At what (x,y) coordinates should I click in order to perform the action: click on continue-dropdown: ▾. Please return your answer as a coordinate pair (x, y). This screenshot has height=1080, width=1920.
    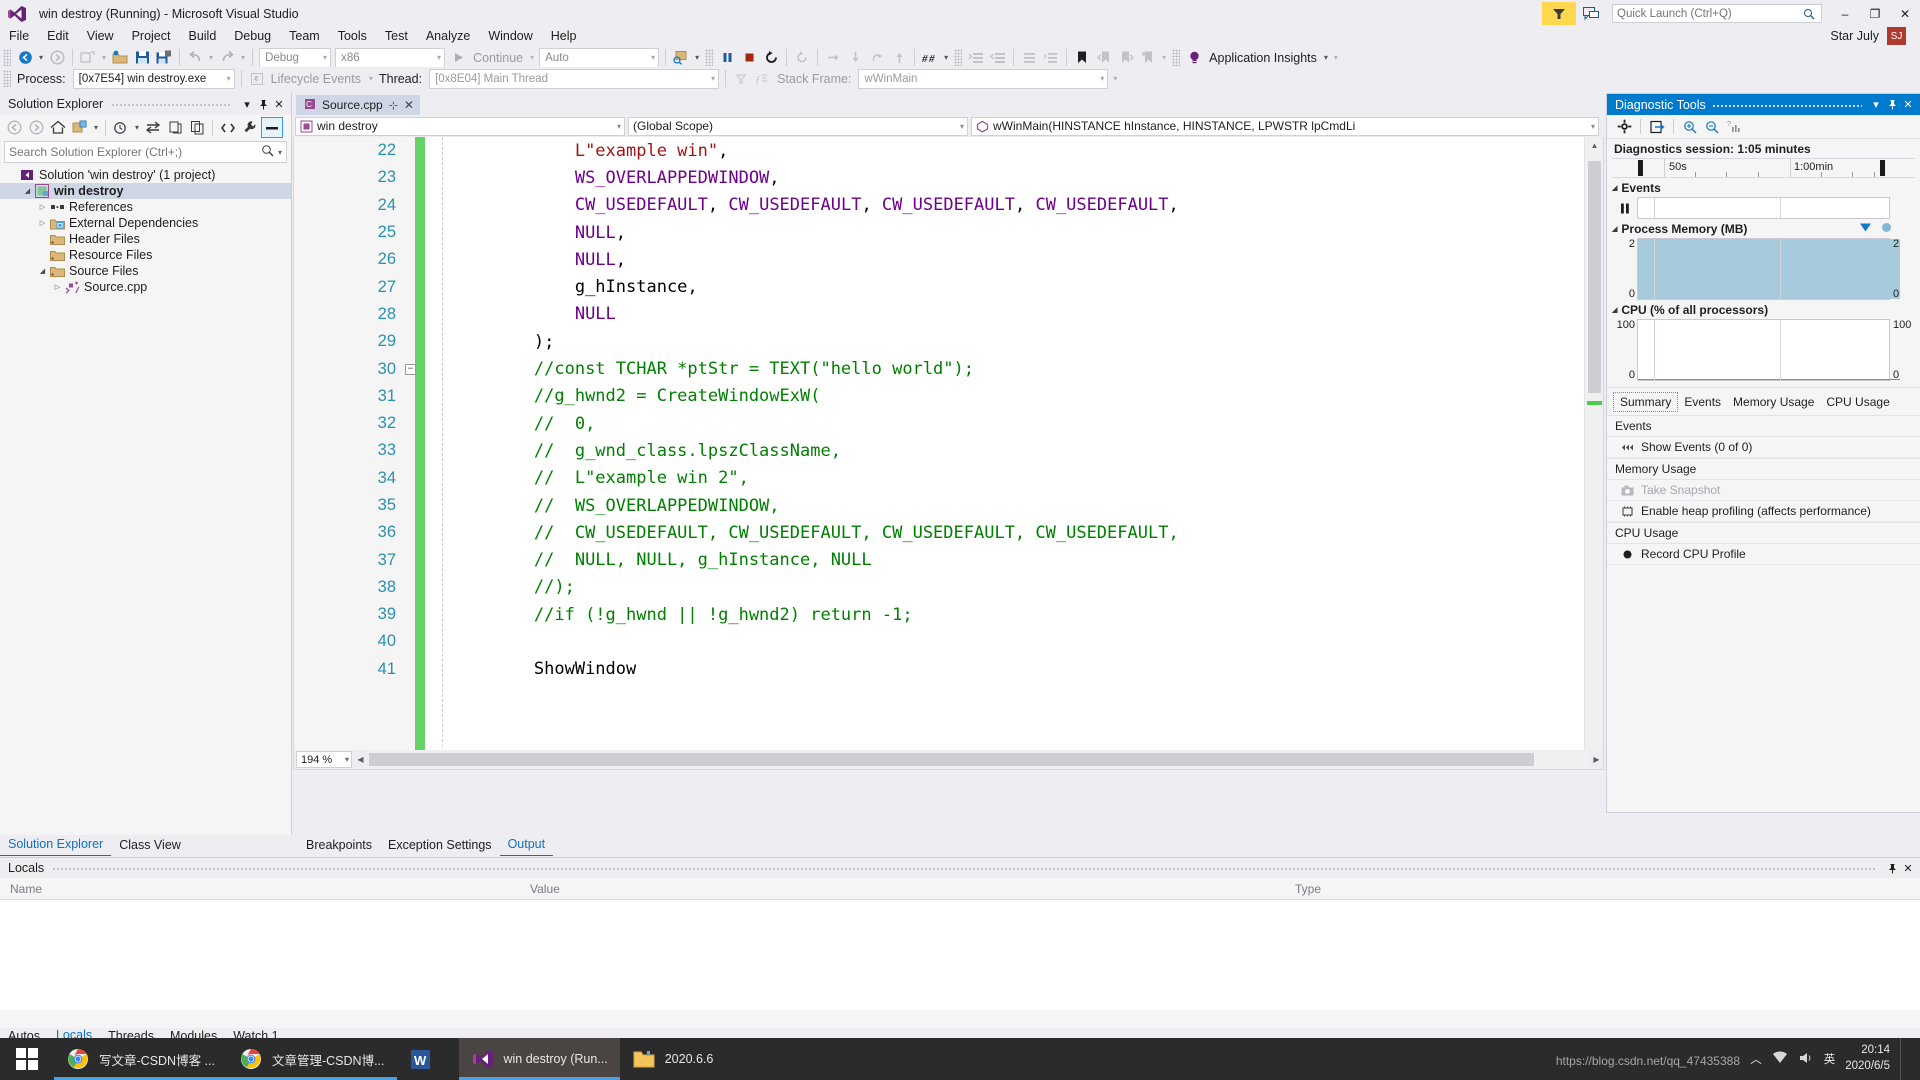
    Looking at the image, I should click on (532, 57).